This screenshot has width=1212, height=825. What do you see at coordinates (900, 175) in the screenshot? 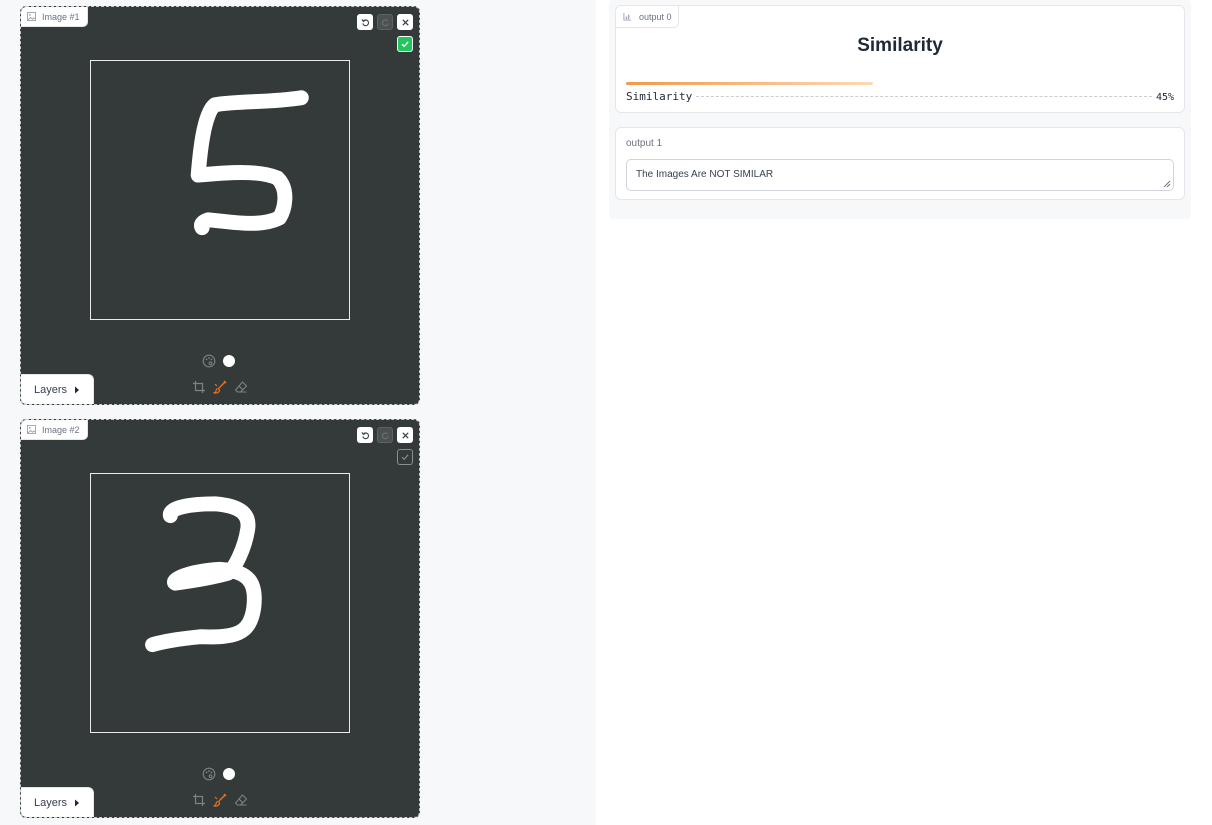
I see `output-1-textbox: The Images Are NOT SIMILAR` at bounding box center [900, 175].